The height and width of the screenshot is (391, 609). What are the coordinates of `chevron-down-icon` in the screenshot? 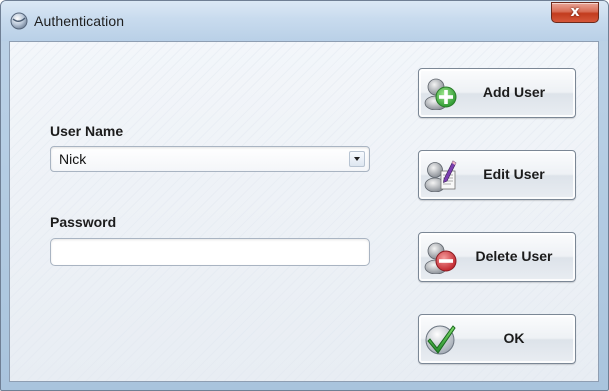 It's located at (357, 159).